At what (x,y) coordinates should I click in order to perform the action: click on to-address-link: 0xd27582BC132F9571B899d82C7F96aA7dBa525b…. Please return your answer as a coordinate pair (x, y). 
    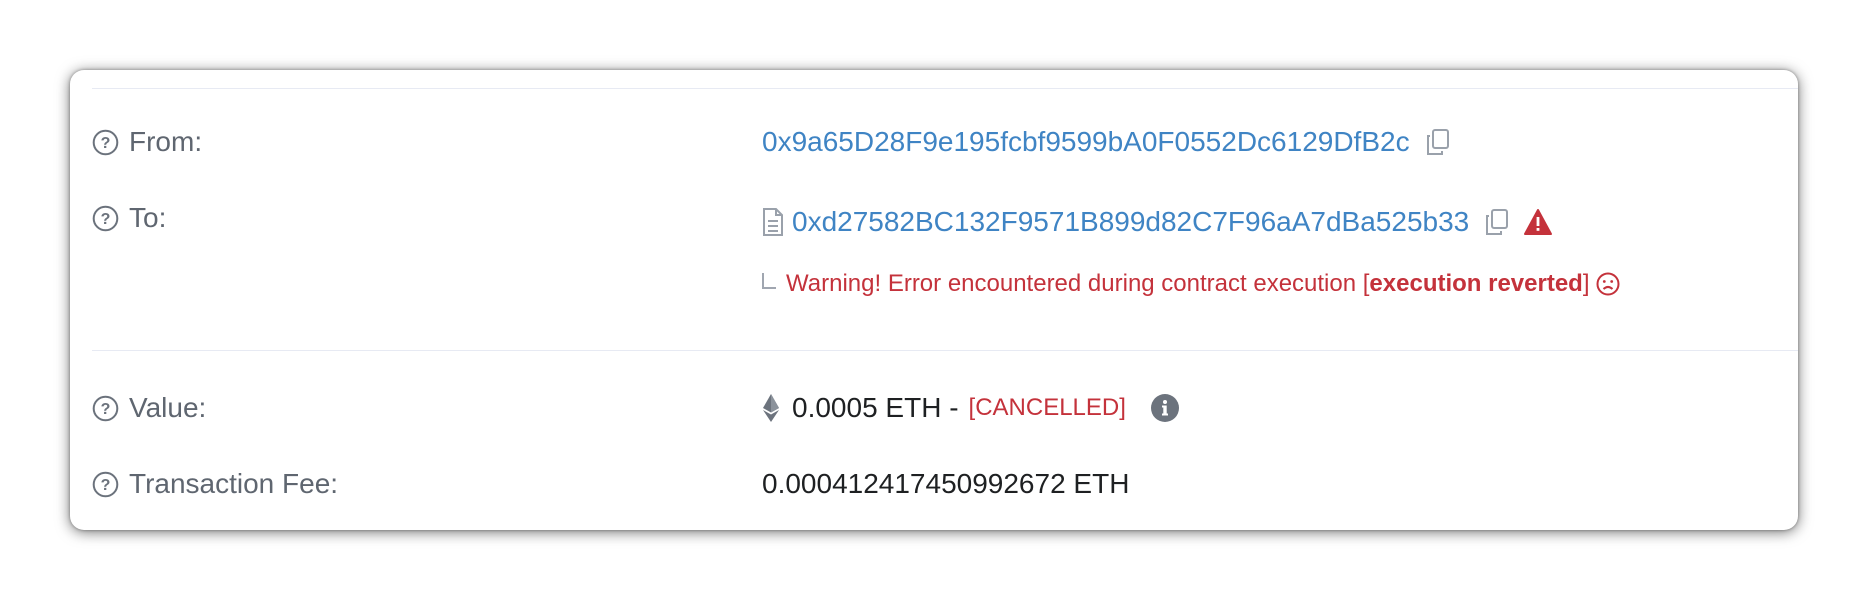
    Looking at the image, I should click on (1130, 222).